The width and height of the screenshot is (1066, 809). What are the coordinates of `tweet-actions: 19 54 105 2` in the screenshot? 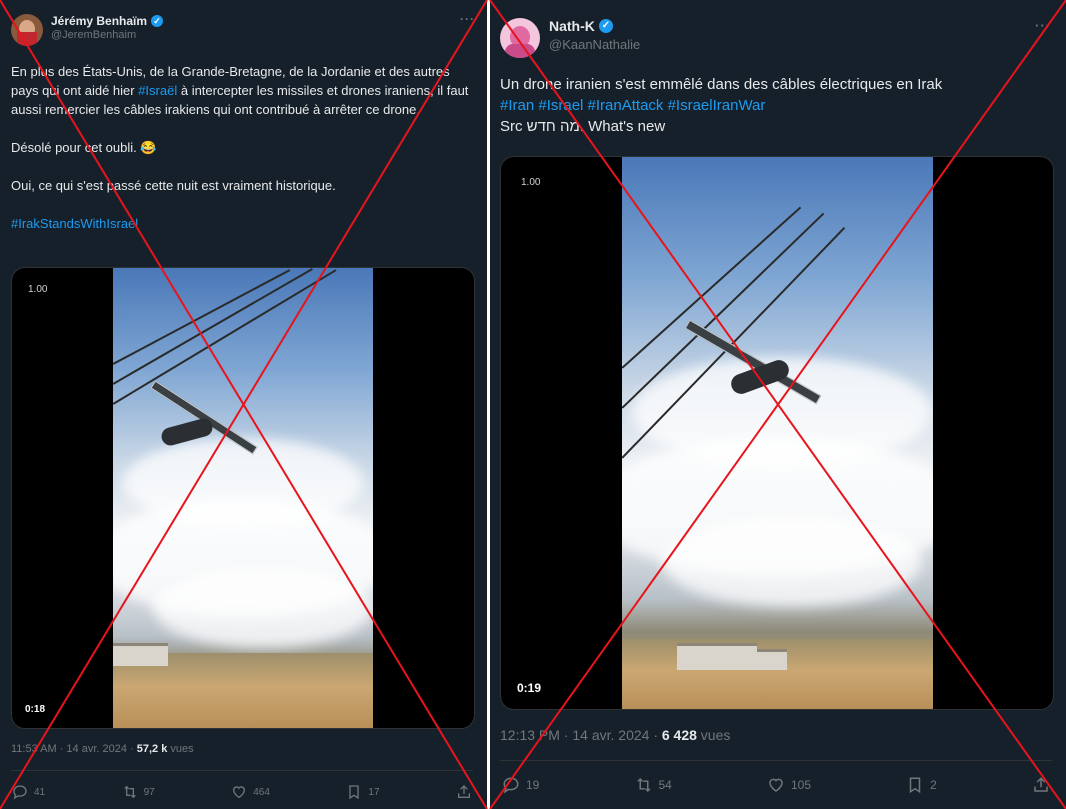 It's located at (776, 785).